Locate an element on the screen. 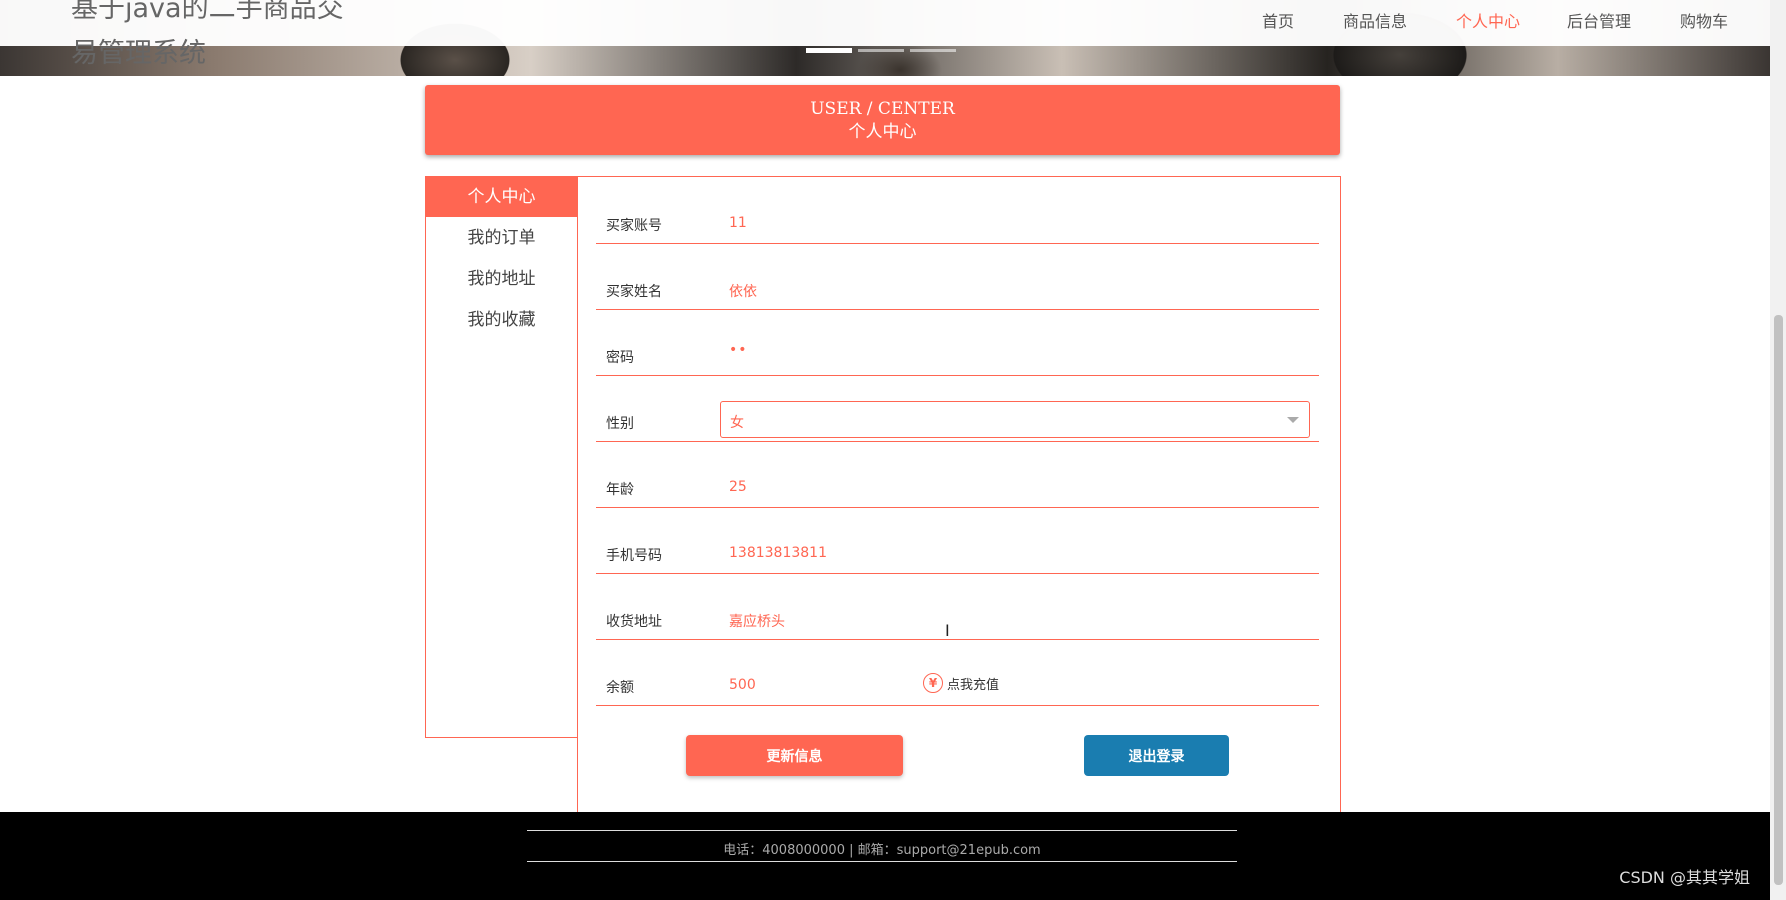  page-scrollbar is located at coordinates (1778, 450).